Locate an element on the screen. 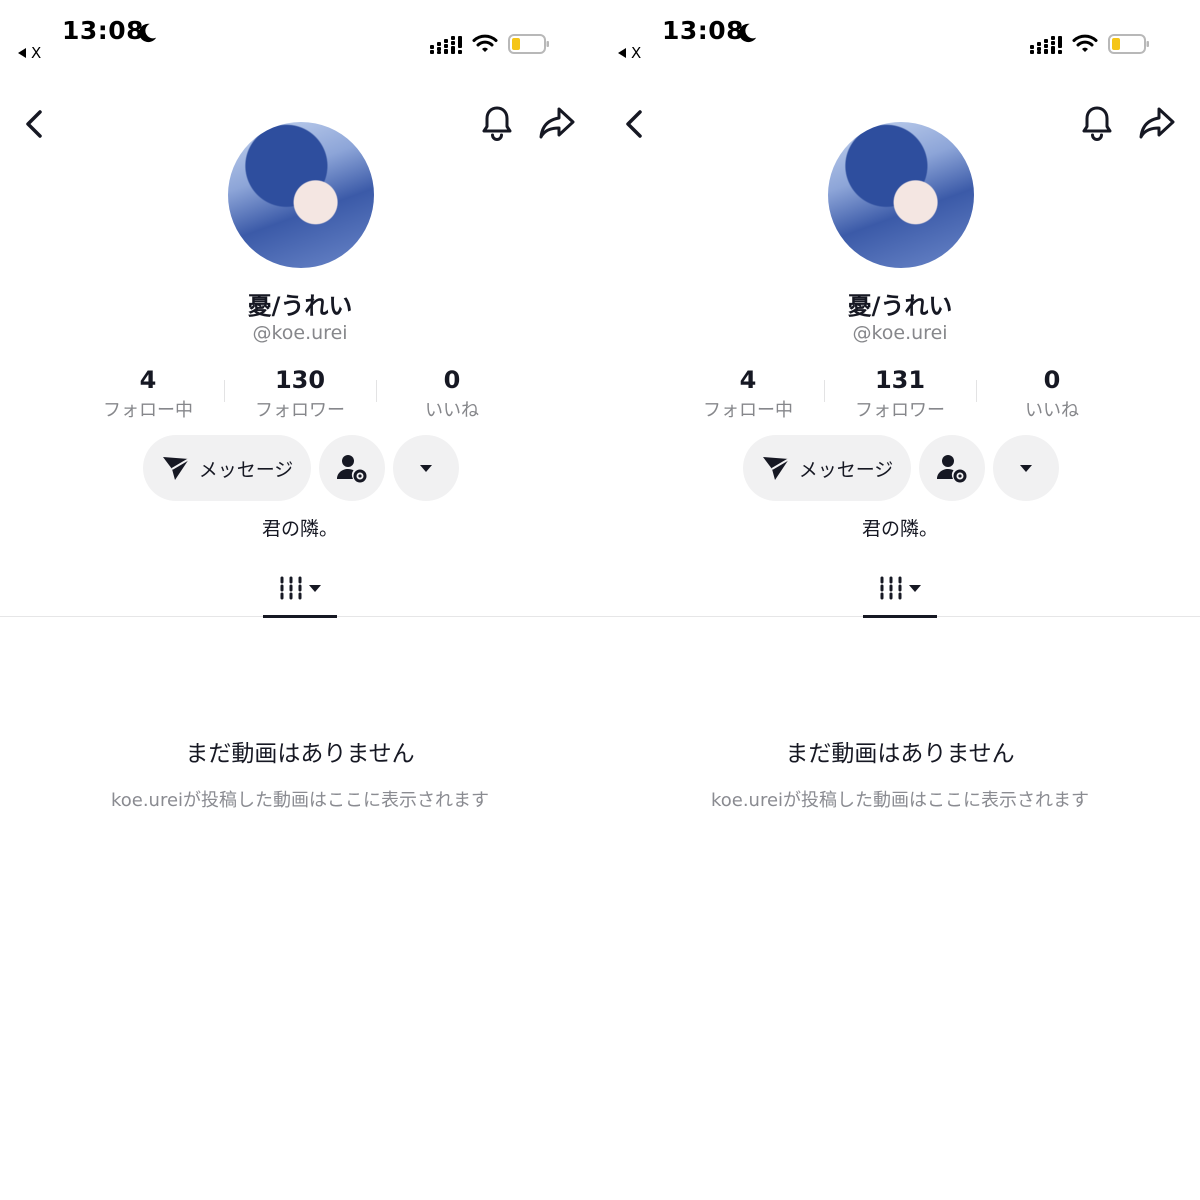 The width and height of the screenshot is (1200, 1200). followers-count: 131 is located at coordinates (900, 380).